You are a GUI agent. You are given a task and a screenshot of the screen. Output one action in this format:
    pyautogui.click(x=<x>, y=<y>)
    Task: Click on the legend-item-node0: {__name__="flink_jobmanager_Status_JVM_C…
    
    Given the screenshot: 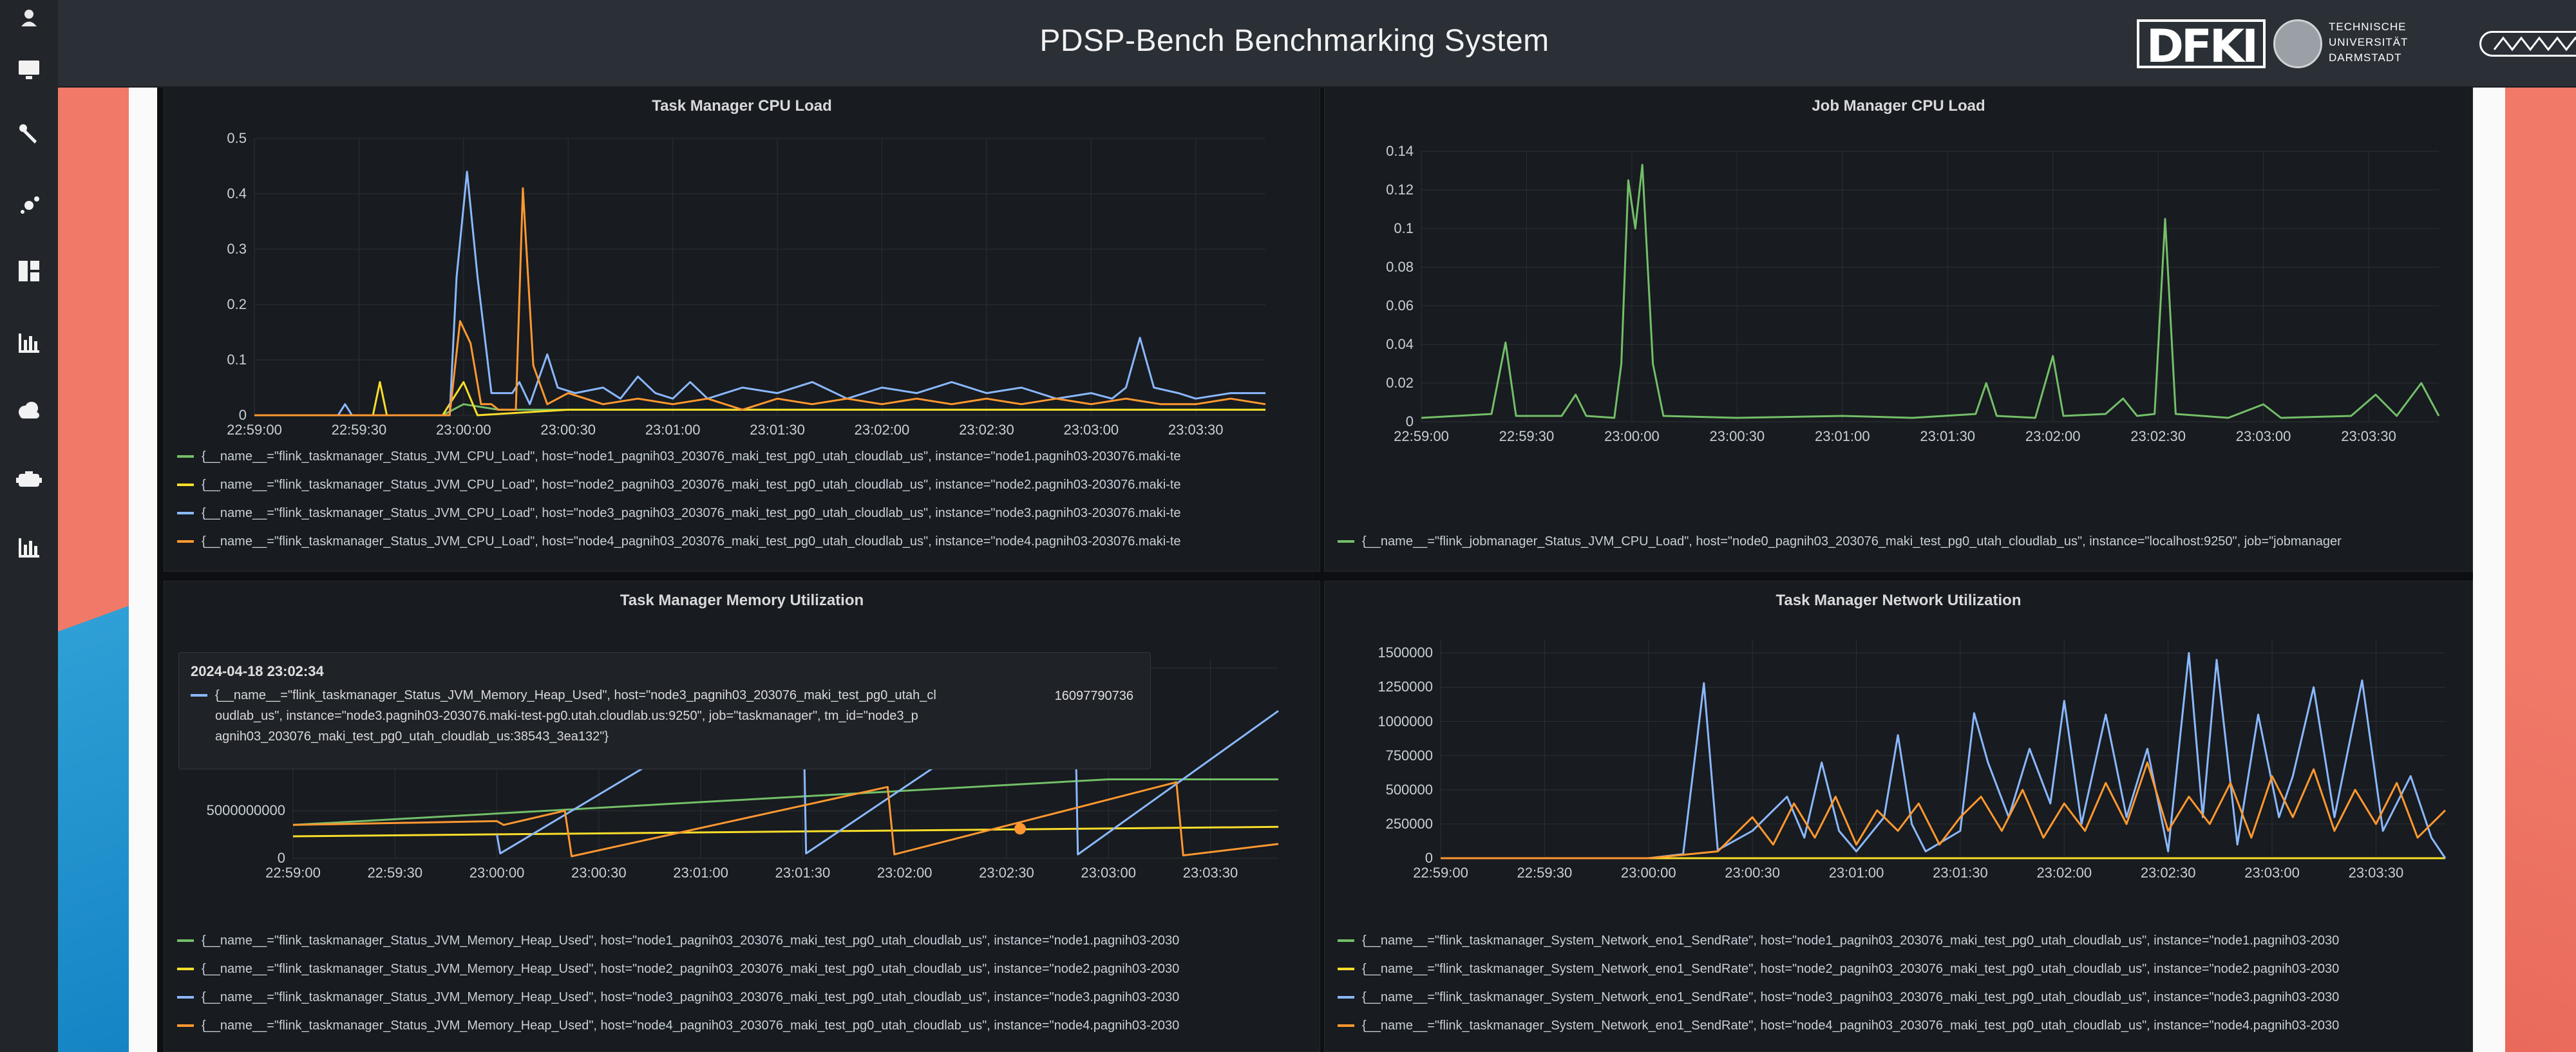 What is the action you would take?
    pyautogui.click(x=1905, y=541)
    